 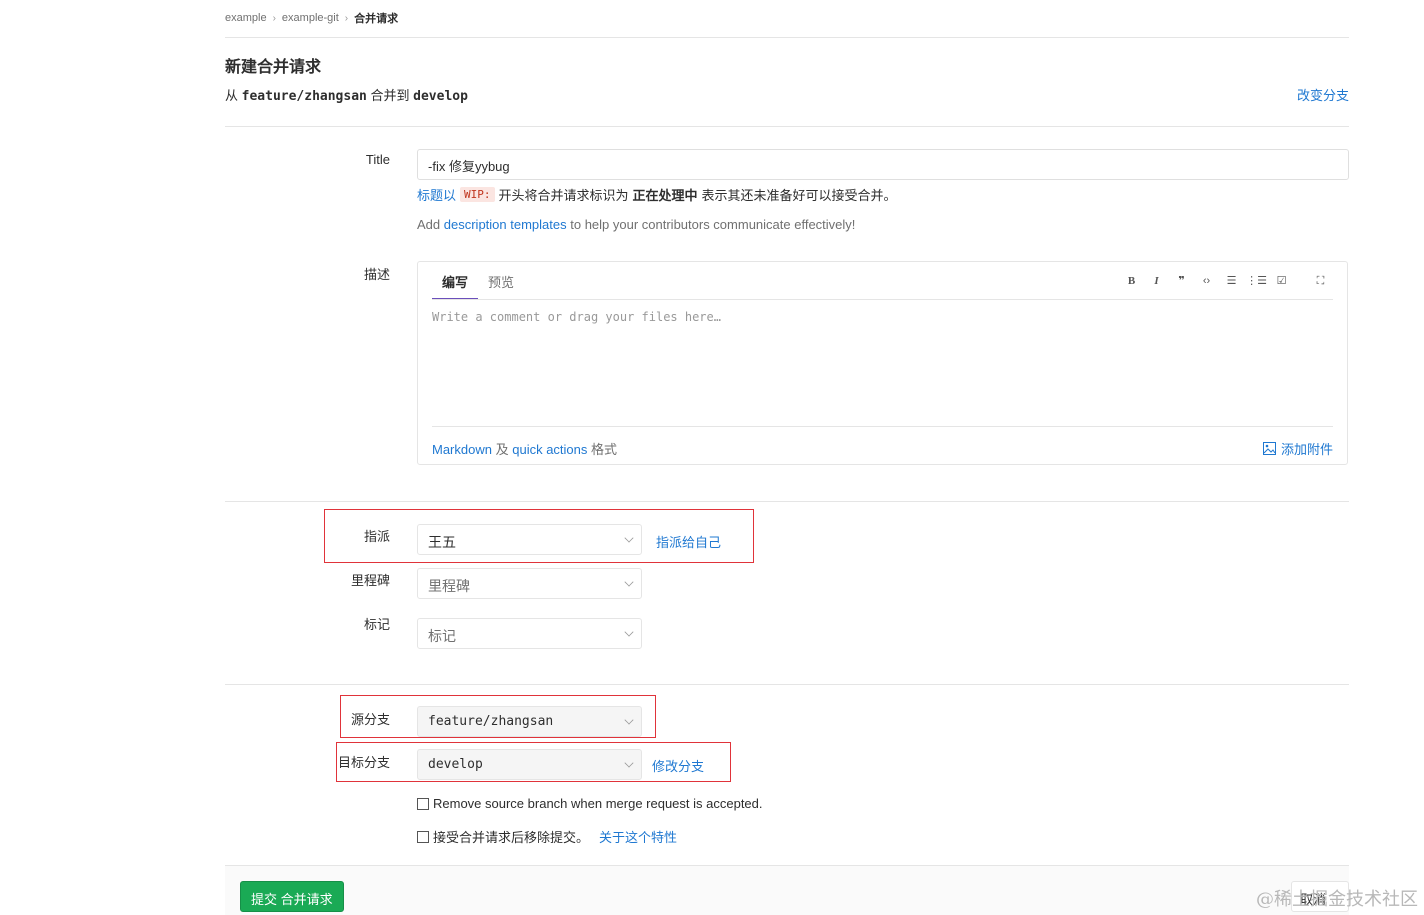 I want to click on breadcrumb-item-project: example-git, so click(x=310, y=18).